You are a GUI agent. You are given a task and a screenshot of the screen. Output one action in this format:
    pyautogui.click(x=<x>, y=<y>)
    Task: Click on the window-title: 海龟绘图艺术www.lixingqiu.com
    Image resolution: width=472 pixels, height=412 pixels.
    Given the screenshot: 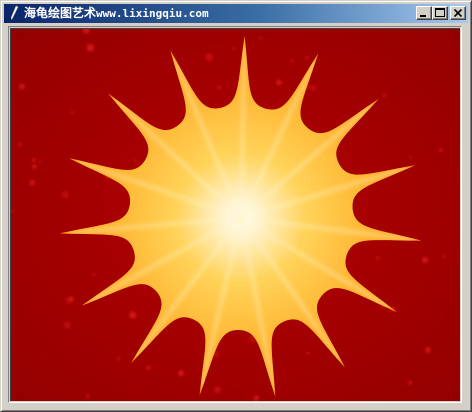 What is the action you would take?
    pyautogui.click(x=116, y=13)
    